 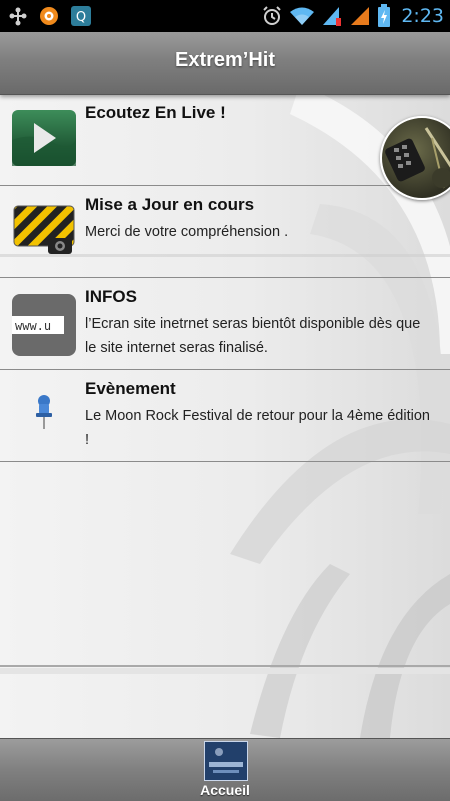 I want to click on list-item-title: Ecoutez En Live !, so click(x=155, y=112).